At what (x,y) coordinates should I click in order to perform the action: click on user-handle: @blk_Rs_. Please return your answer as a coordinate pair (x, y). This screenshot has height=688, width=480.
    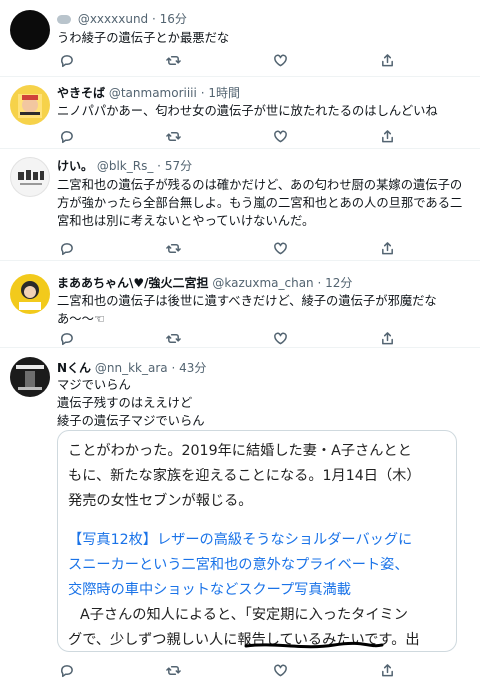
    Looking at the image, I should click on (125, 166).